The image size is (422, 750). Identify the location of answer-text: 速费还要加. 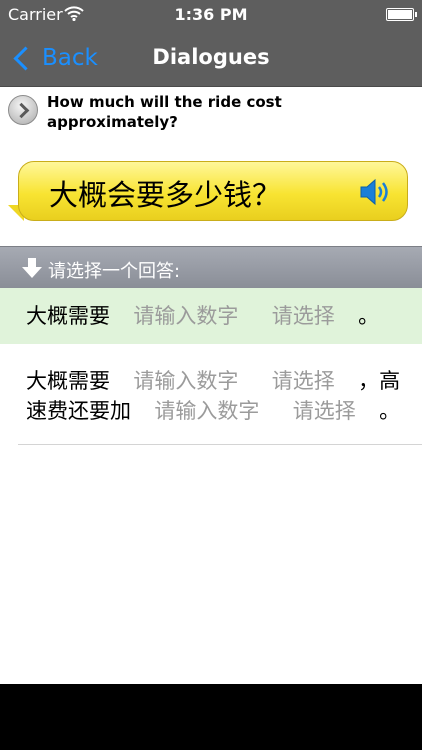
(78, 411).